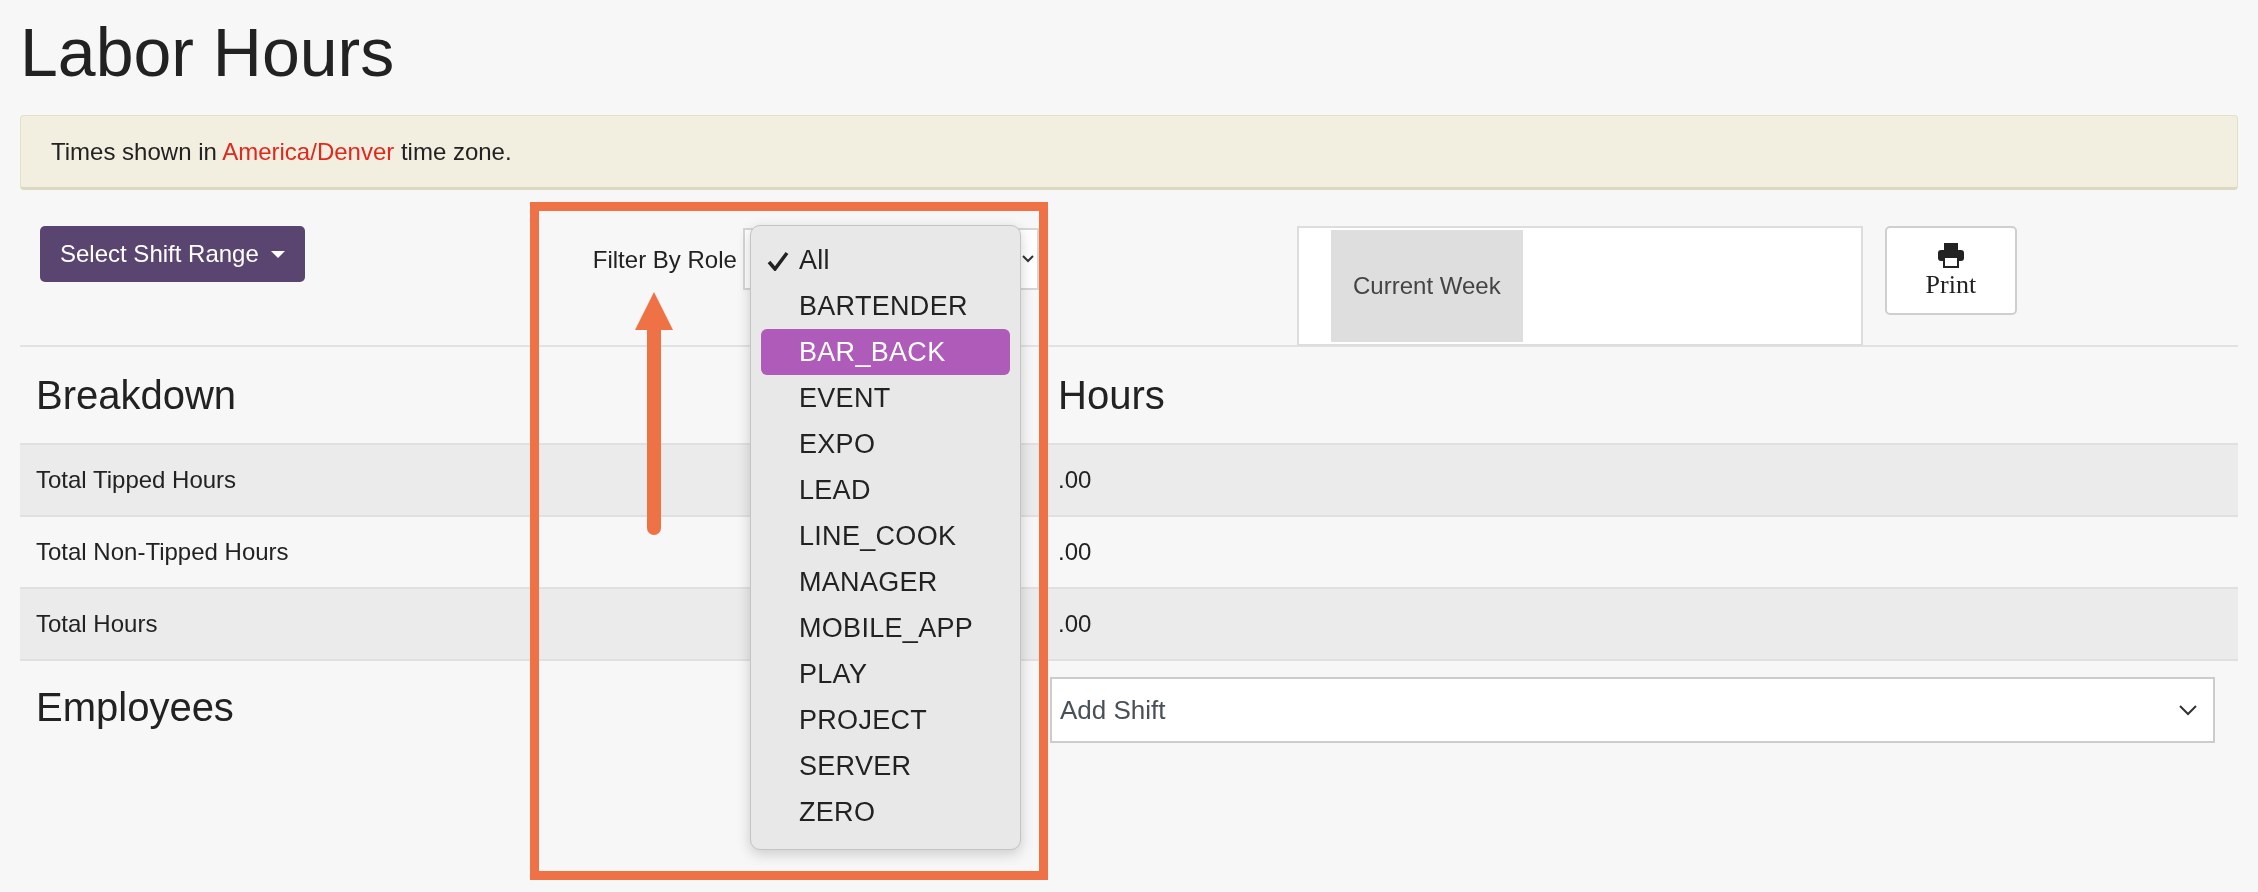 The width and height of the screenshot is (2258, 892). What do you see at coordinates (885, 398) in the screenshot?
I see `role-option: EVENT` at bounding box center [885, 398].